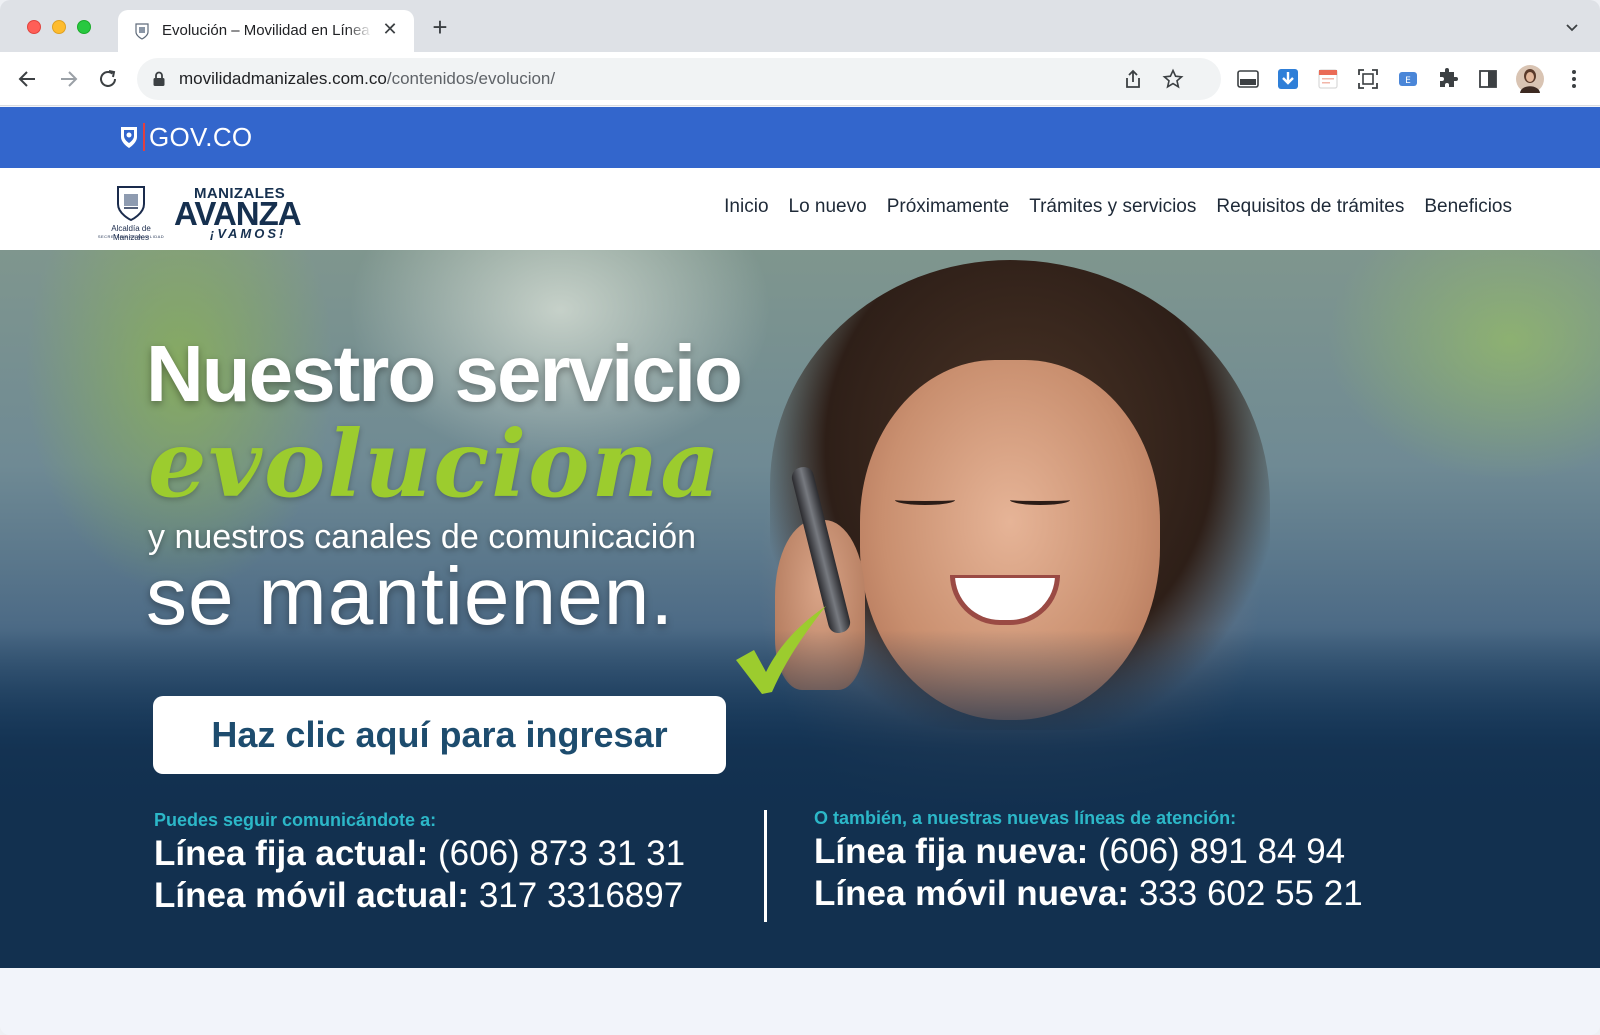 This screenshot has width=1600, height=1035. Describe the element at coordinates (1368, 79) in the screenshot. I see `screen-capture-icon` at that location.